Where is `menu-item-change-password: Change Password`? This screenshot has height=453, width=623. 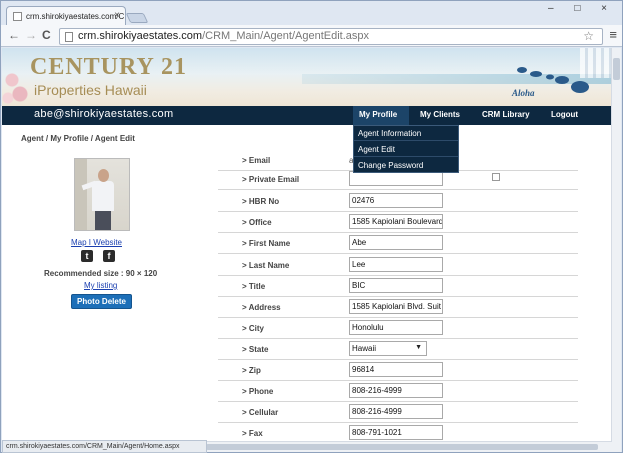 menu-item-change-password: Change Password is located at coordinates (406, 165).